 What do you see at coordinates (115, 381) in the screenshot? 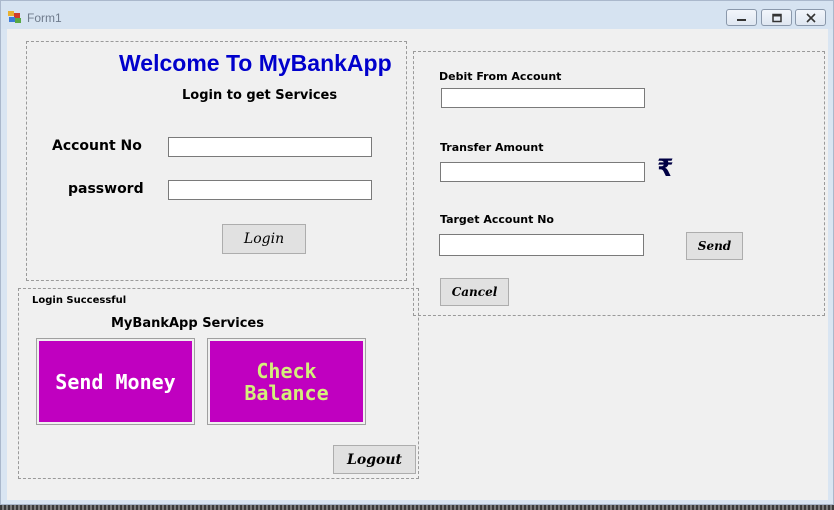
I see `send-money-button: Send Money` at bounding box center [115, 381].